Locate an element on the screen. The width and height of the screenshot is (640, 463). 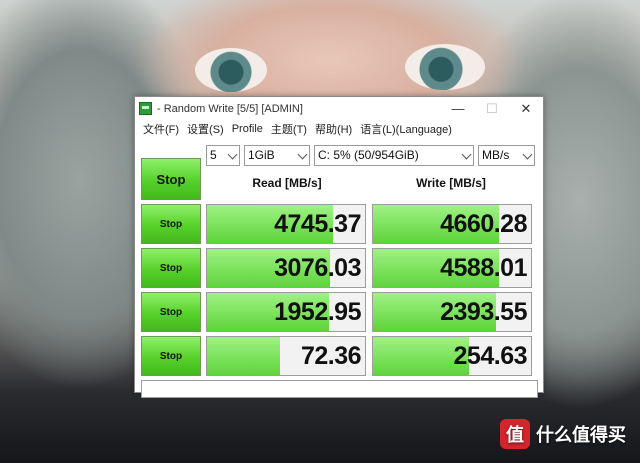
menu-language: 语言(L)(Language) is located at coordinates (406, 129).